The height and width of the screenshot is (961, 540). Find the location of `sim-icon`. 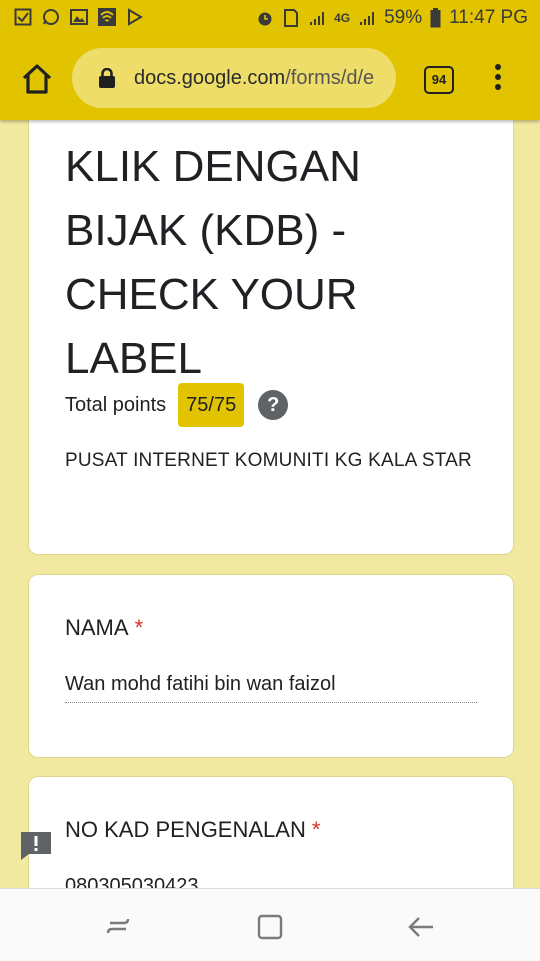

sim-icon is located at coordinates (291, 18).